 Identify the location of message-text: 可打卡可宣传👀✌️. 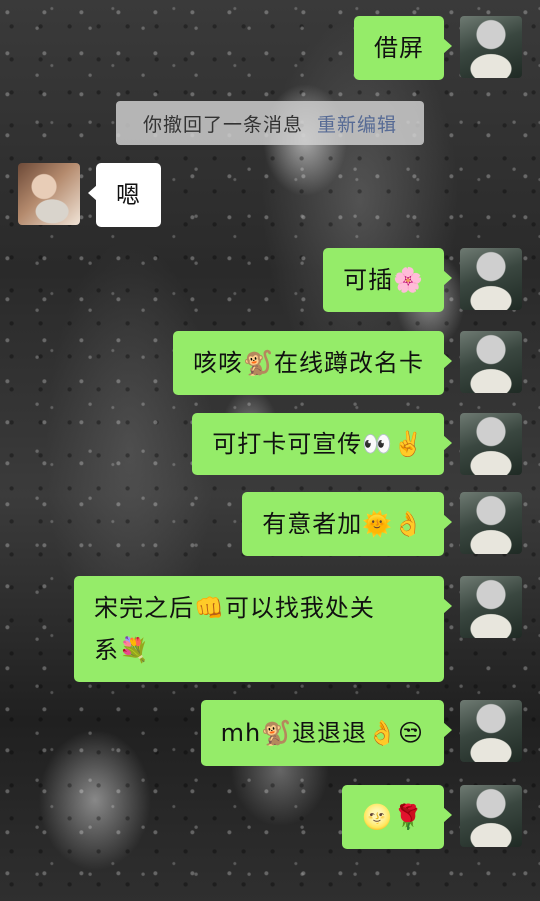
(318, 444).